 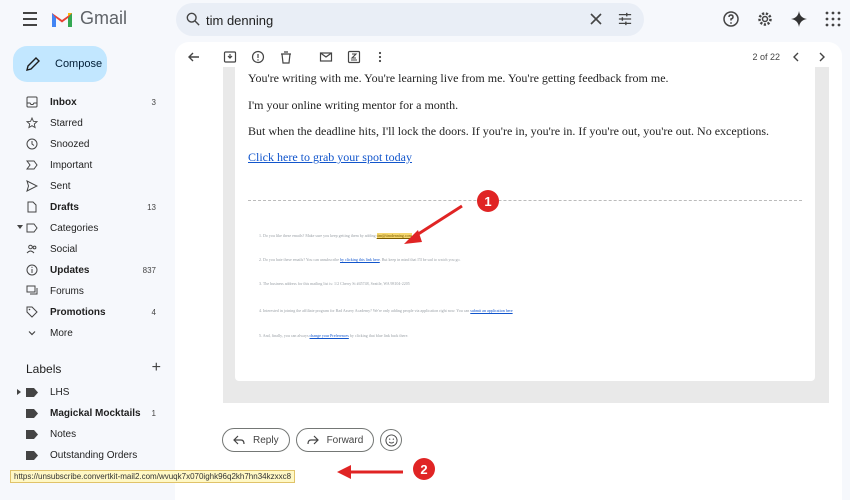 I want to click on label-outline-icon, so click(x=32, y=228).